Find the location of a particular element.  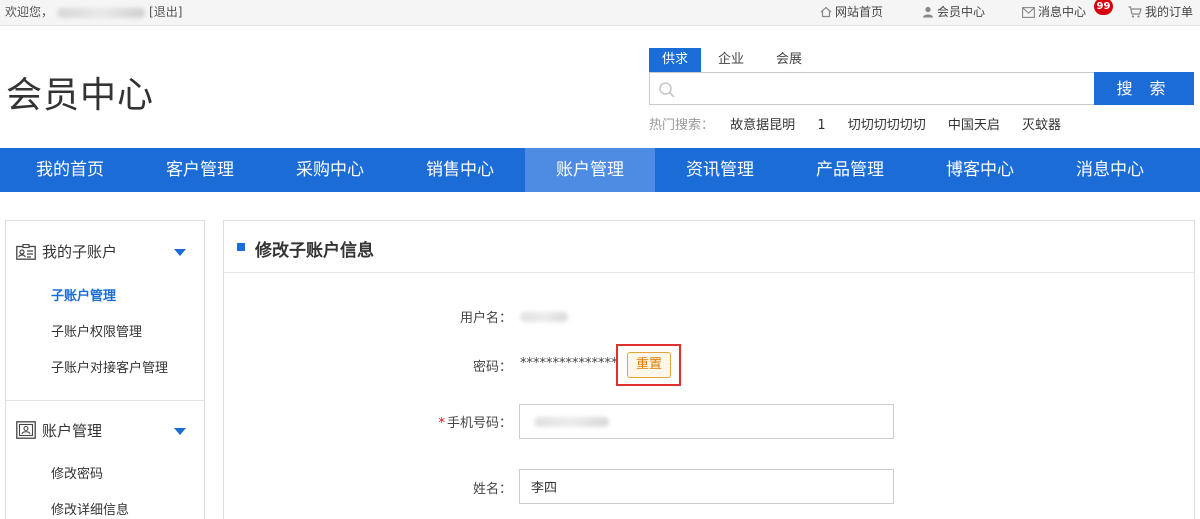

name-field is located at coordinates (706, 486).